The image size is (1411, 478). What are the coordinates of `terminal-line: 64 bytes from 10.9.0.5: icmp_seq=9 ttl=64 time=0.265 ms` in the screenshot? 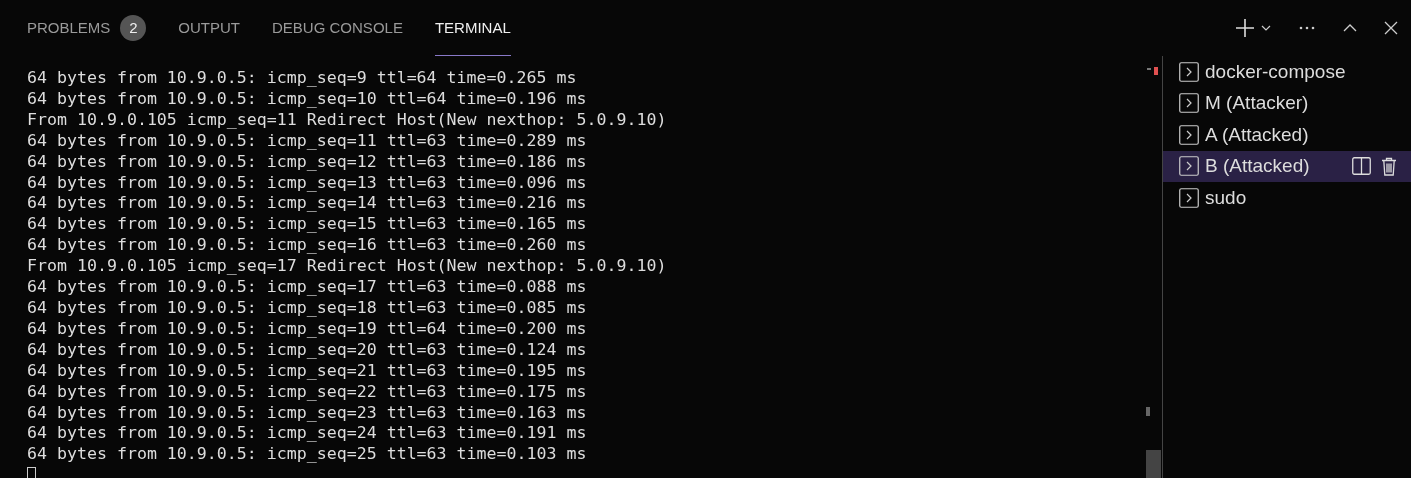 It's located at (302, 78).